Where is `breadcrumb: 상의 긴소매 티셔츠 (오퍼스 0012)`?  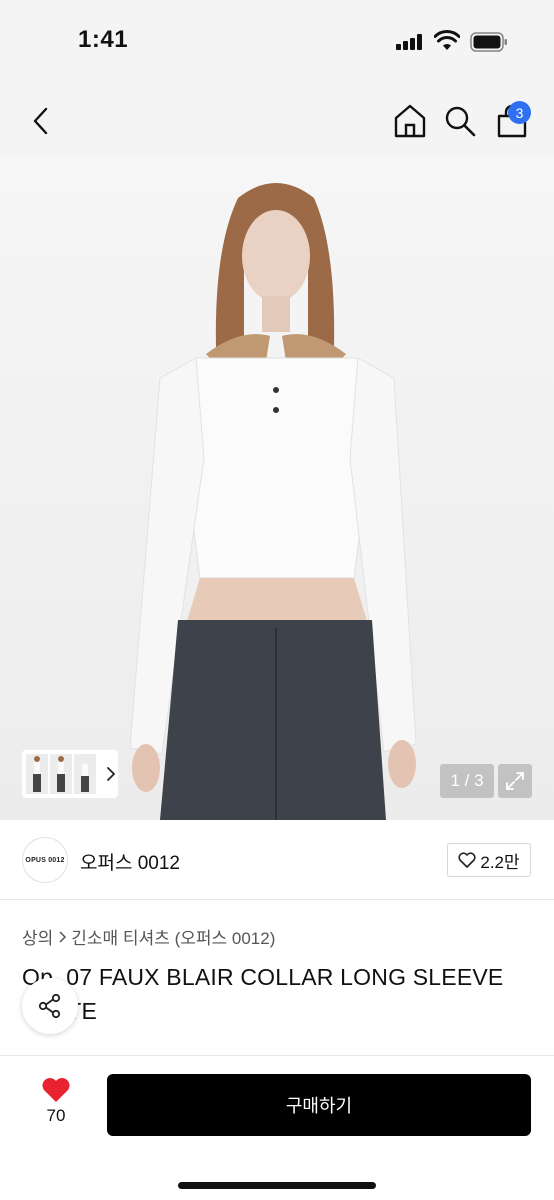
breadcrumb: 상의 긴소매 티셔츠 (오퍼스 0012) is located at coordinates (148, 936).